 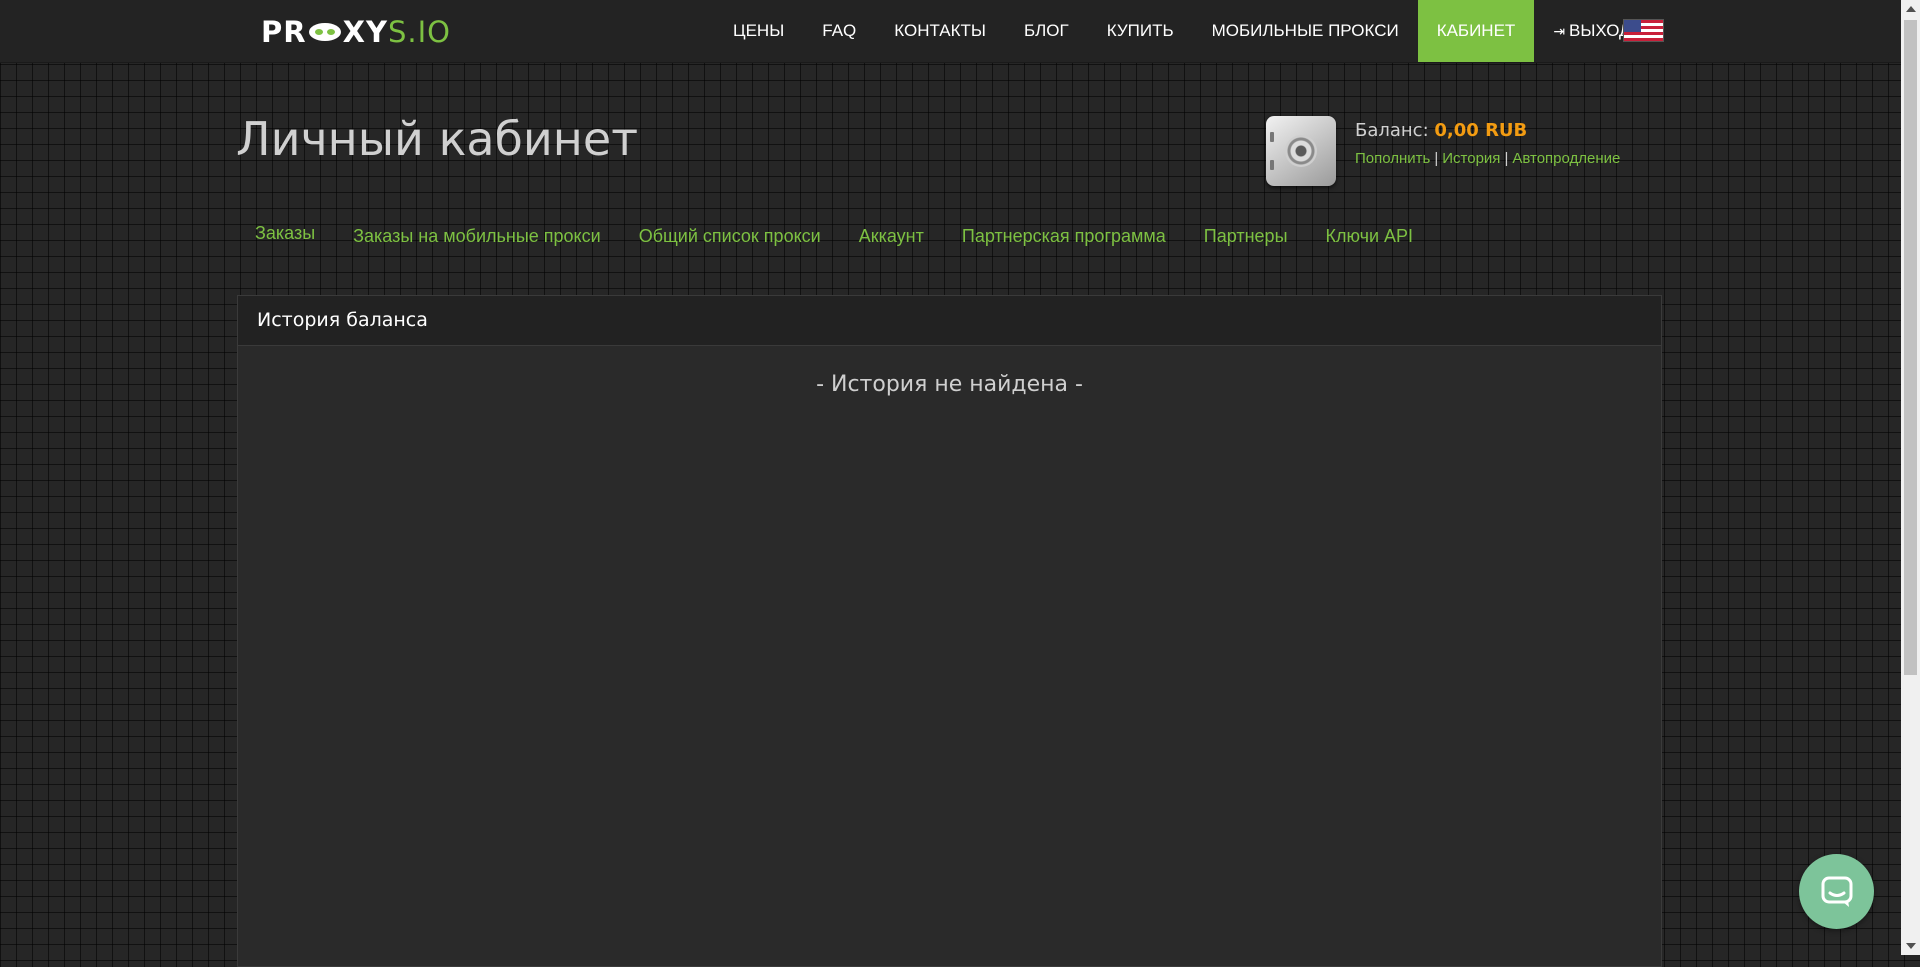 I want to click on subnav-item-partners: Партнеры, so click(x=1246, y=236).